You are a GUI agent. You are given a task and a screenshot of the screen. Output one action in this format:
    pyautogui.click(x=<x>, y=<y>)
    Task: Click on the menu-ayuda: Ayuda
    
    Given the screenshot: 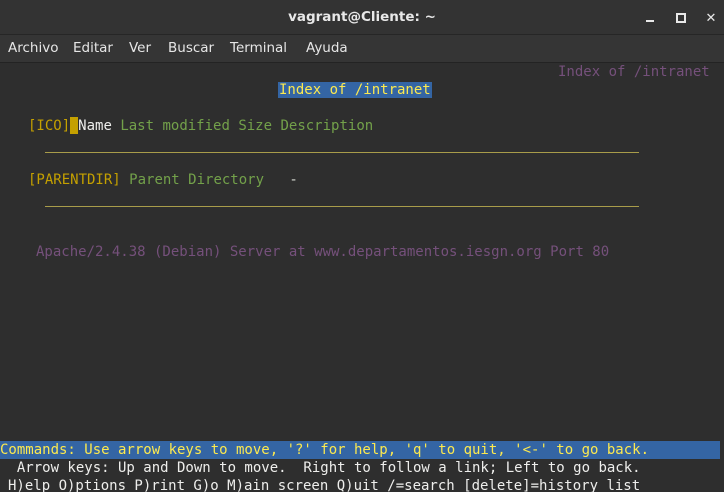 What is the action you would take?
    pyautogui.click(x=327, y=48)
    